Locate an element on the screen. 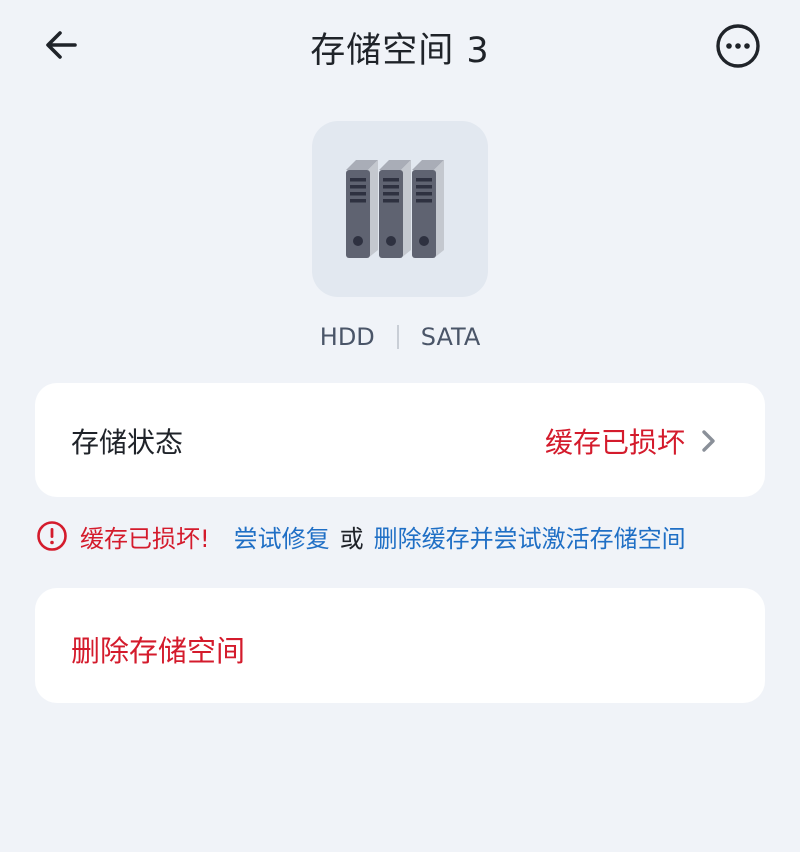 The height and width of the screenshot is (852, 800). top-bar: 存储空间 3 is located at coordinates (400, 45).